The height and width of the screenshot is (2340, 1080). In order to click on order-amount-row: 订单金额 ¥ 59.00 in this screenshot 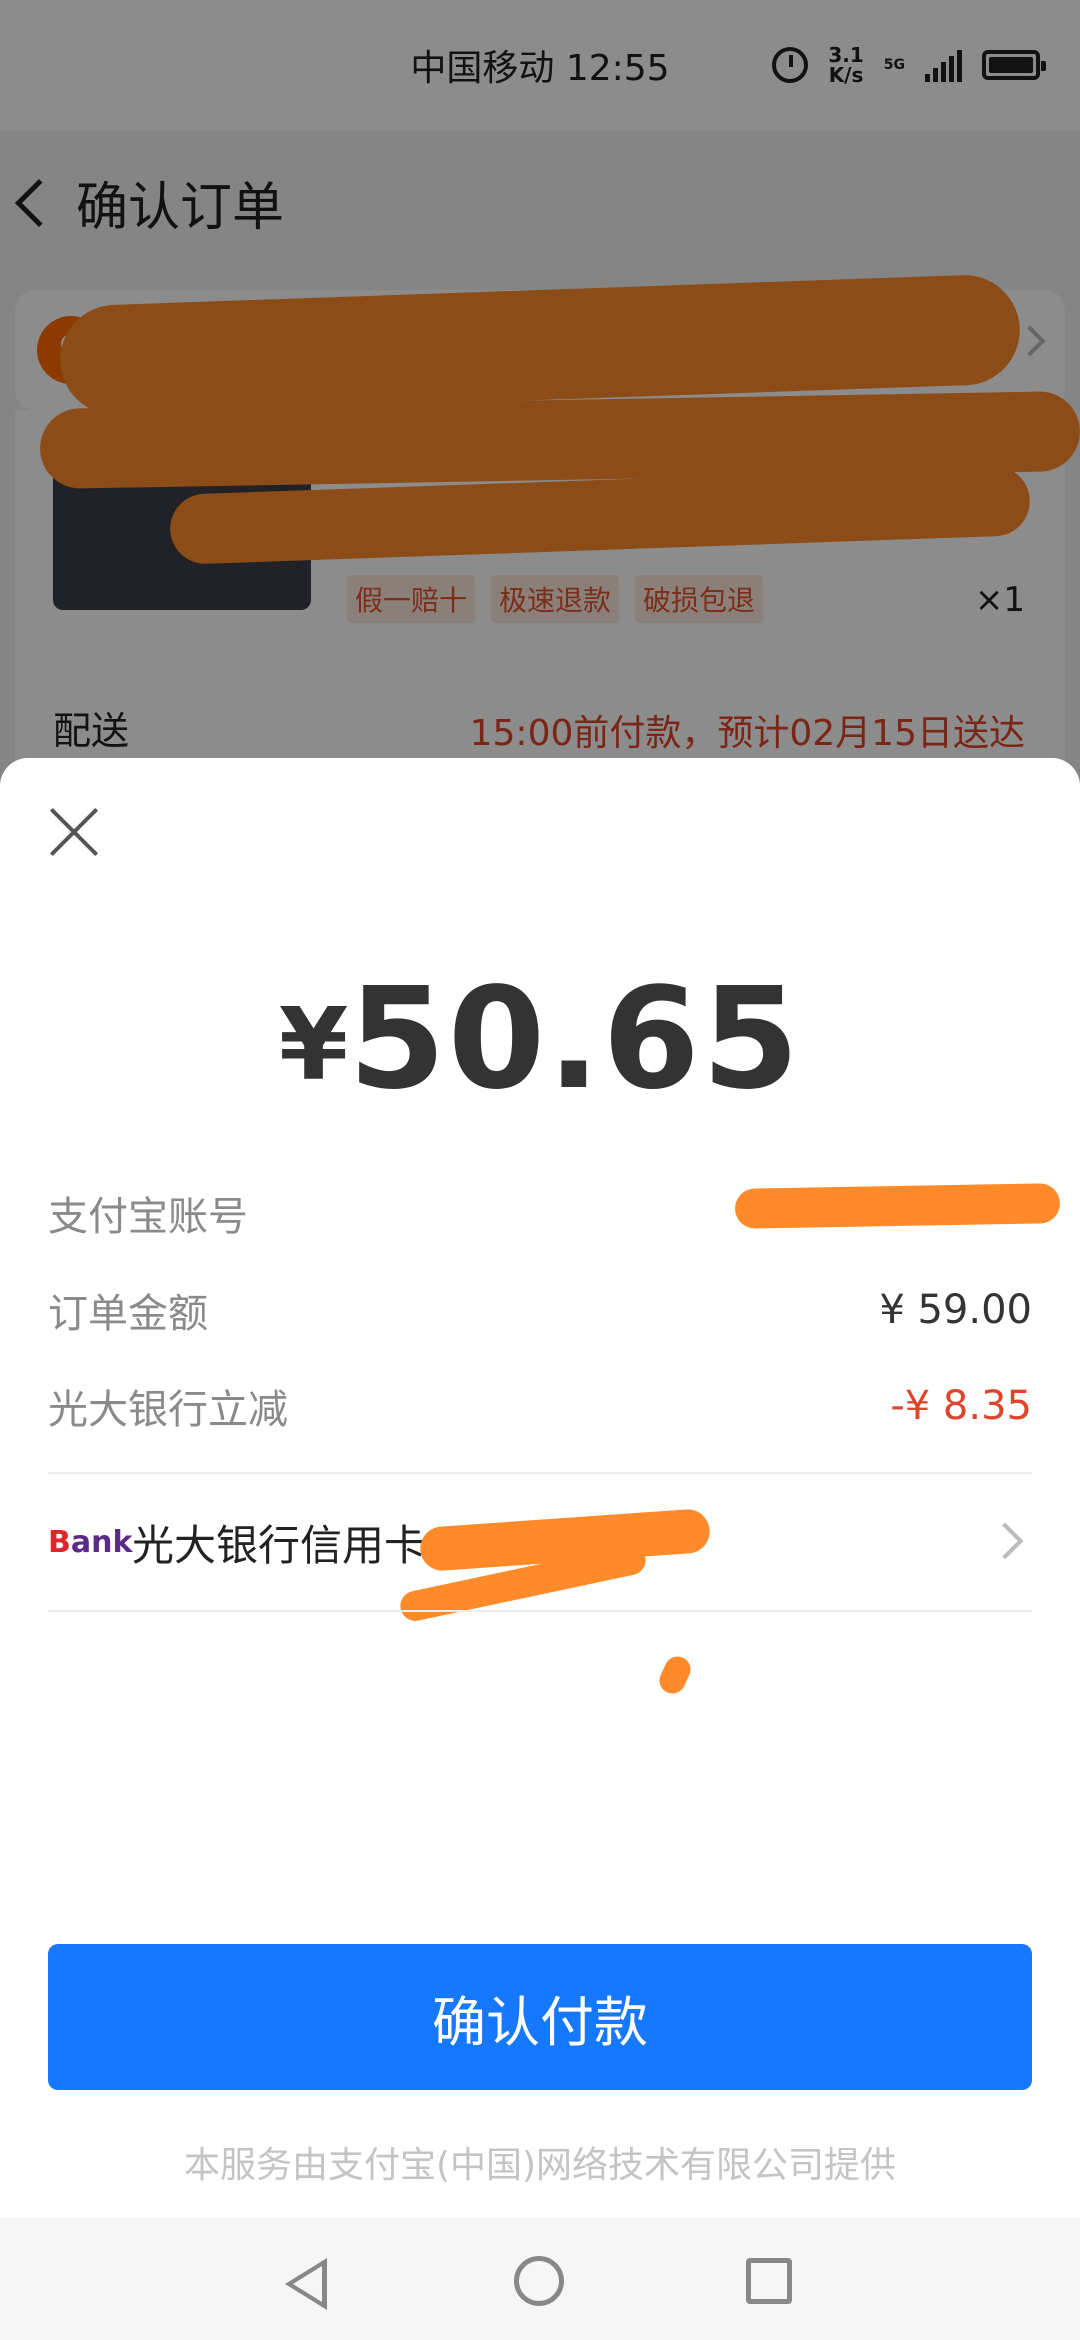, I will do `click(540, 1310)`.